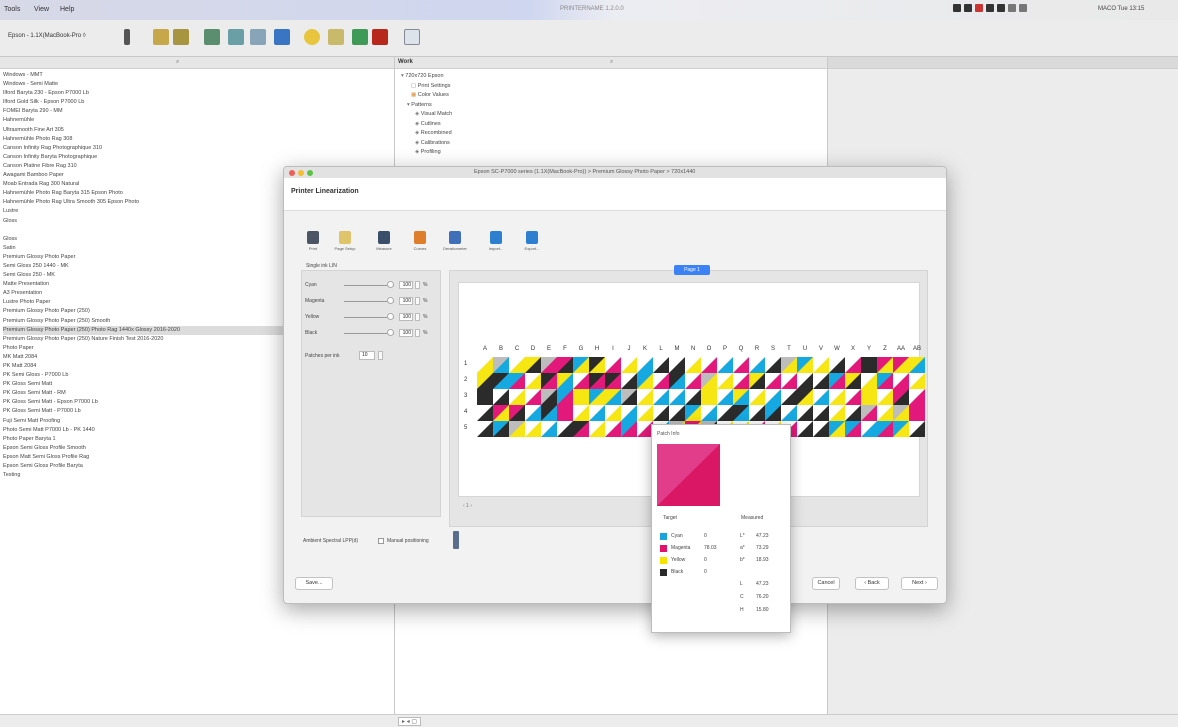 Image resolution: width=1178 pixels, height=727 pixels. I want to click on tree-item: ▾ Patterns, so click(426, 106).